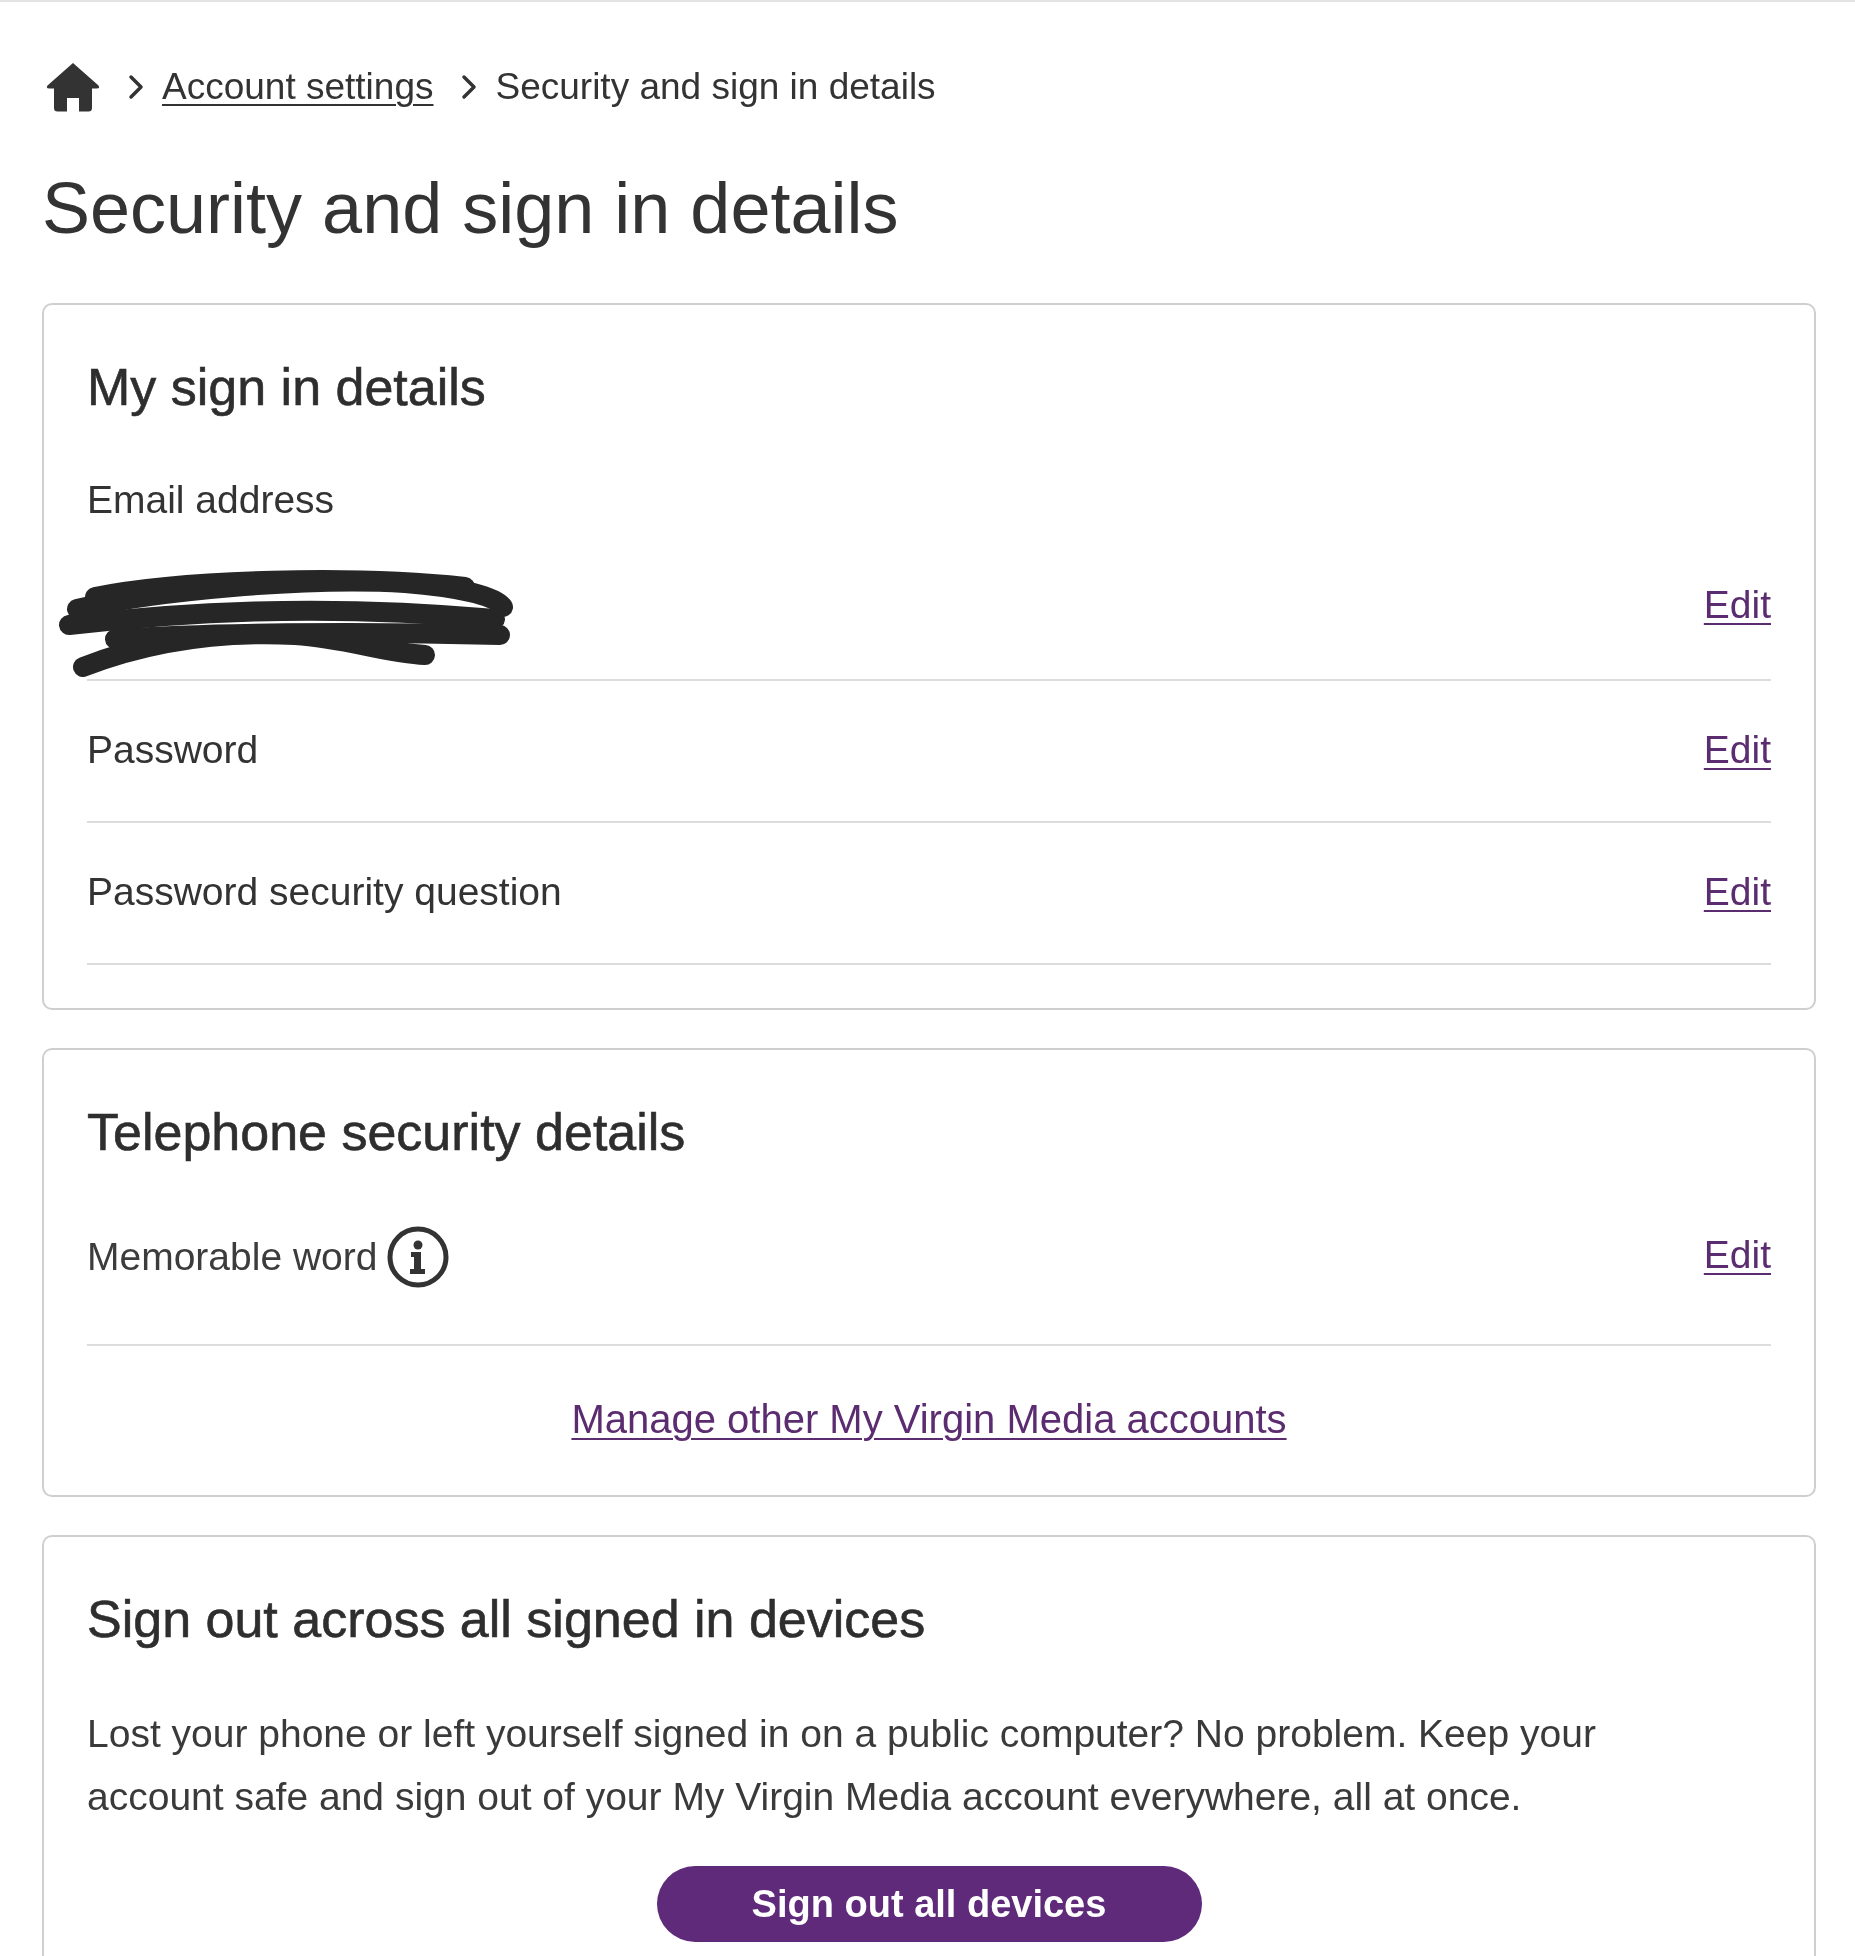 The height and width of the screenshot is (1956, 1855). I want to click on field-label: Password security question, so click(324, 892).